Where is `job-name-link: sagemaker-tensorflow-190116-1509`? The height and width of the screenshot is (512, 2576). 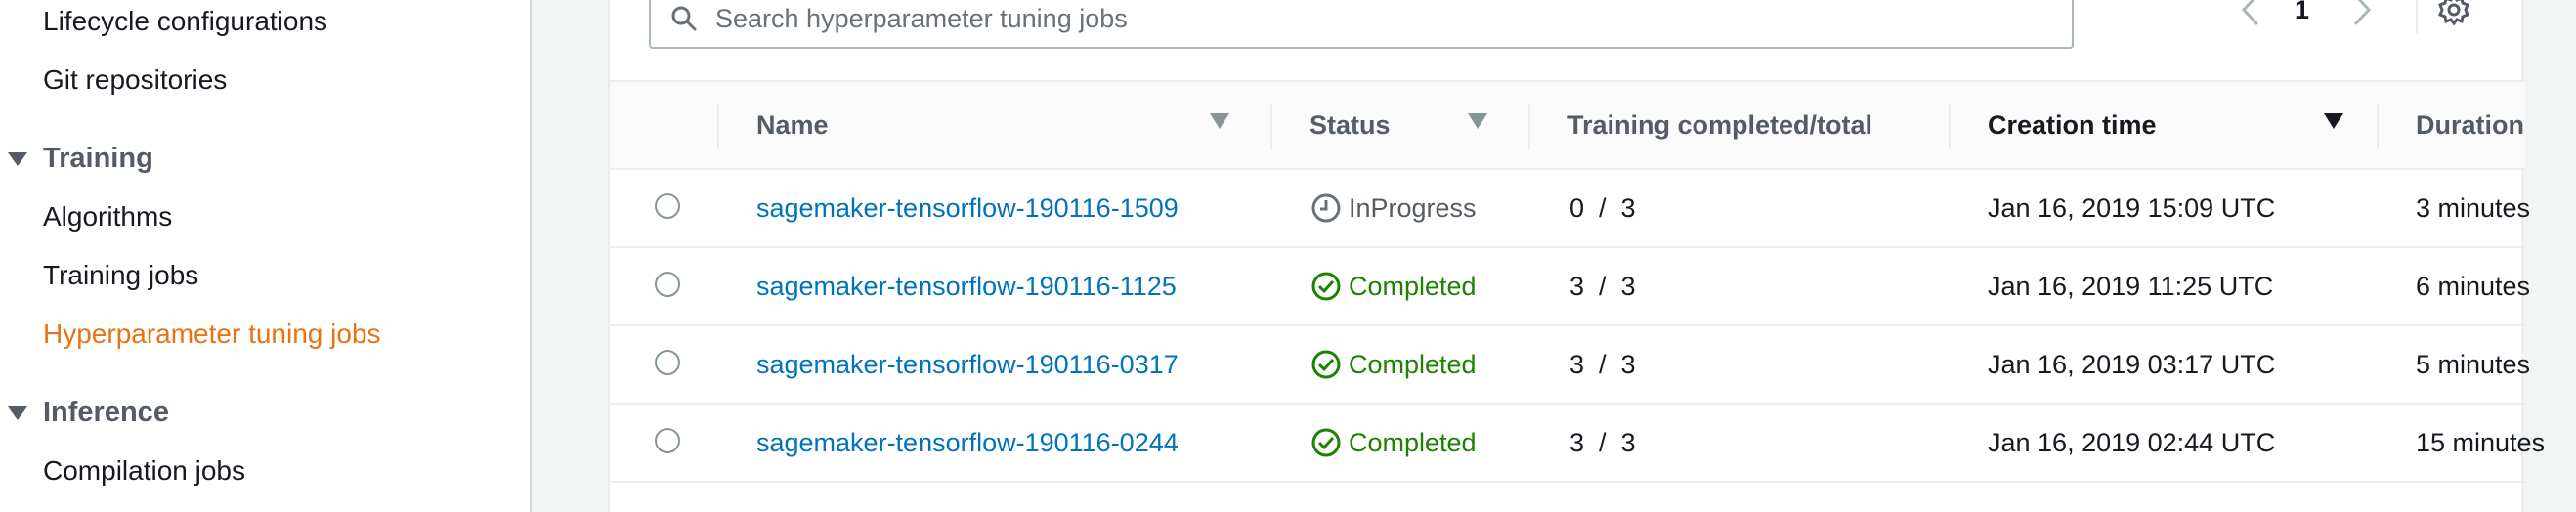 job-name-link: sagemaker-tensorflow-190116-1509 is located at coordinates (967, 208).